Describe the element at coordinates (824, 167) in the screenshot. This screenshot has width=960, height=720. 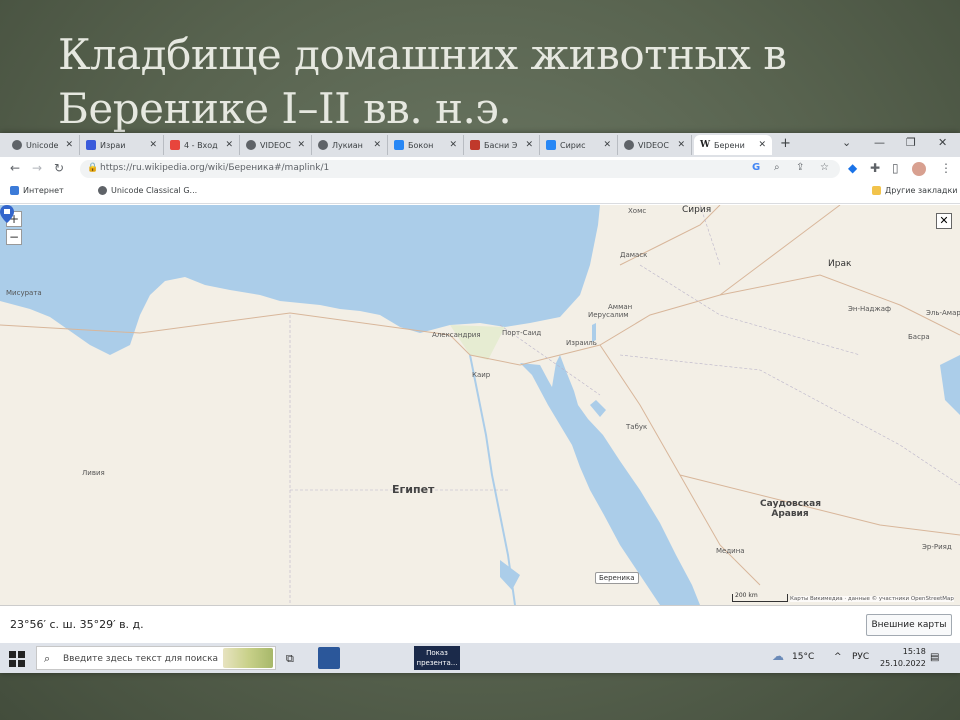
I see `bookmark-star-icon: ☆` at that location.